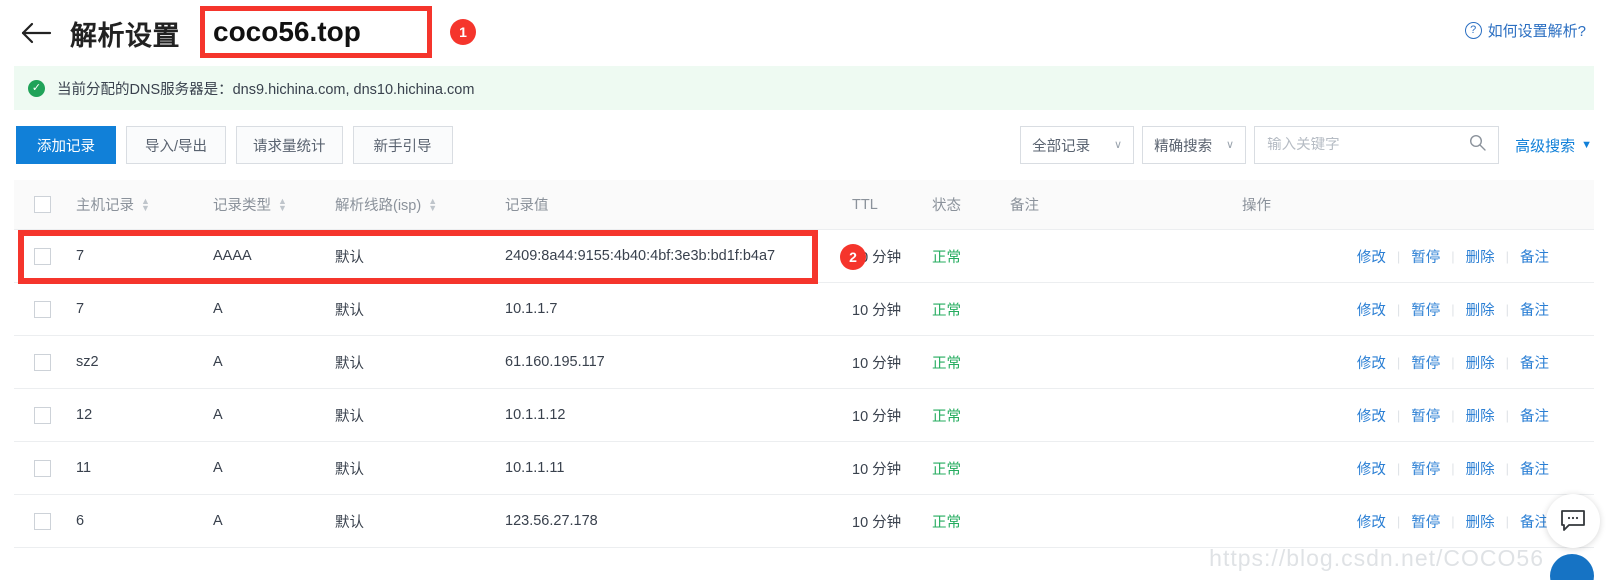 The image size is (1608, 580). I want to click on watermark-text: https://blog.csdn.net/COCO56, so click(1376, 558).